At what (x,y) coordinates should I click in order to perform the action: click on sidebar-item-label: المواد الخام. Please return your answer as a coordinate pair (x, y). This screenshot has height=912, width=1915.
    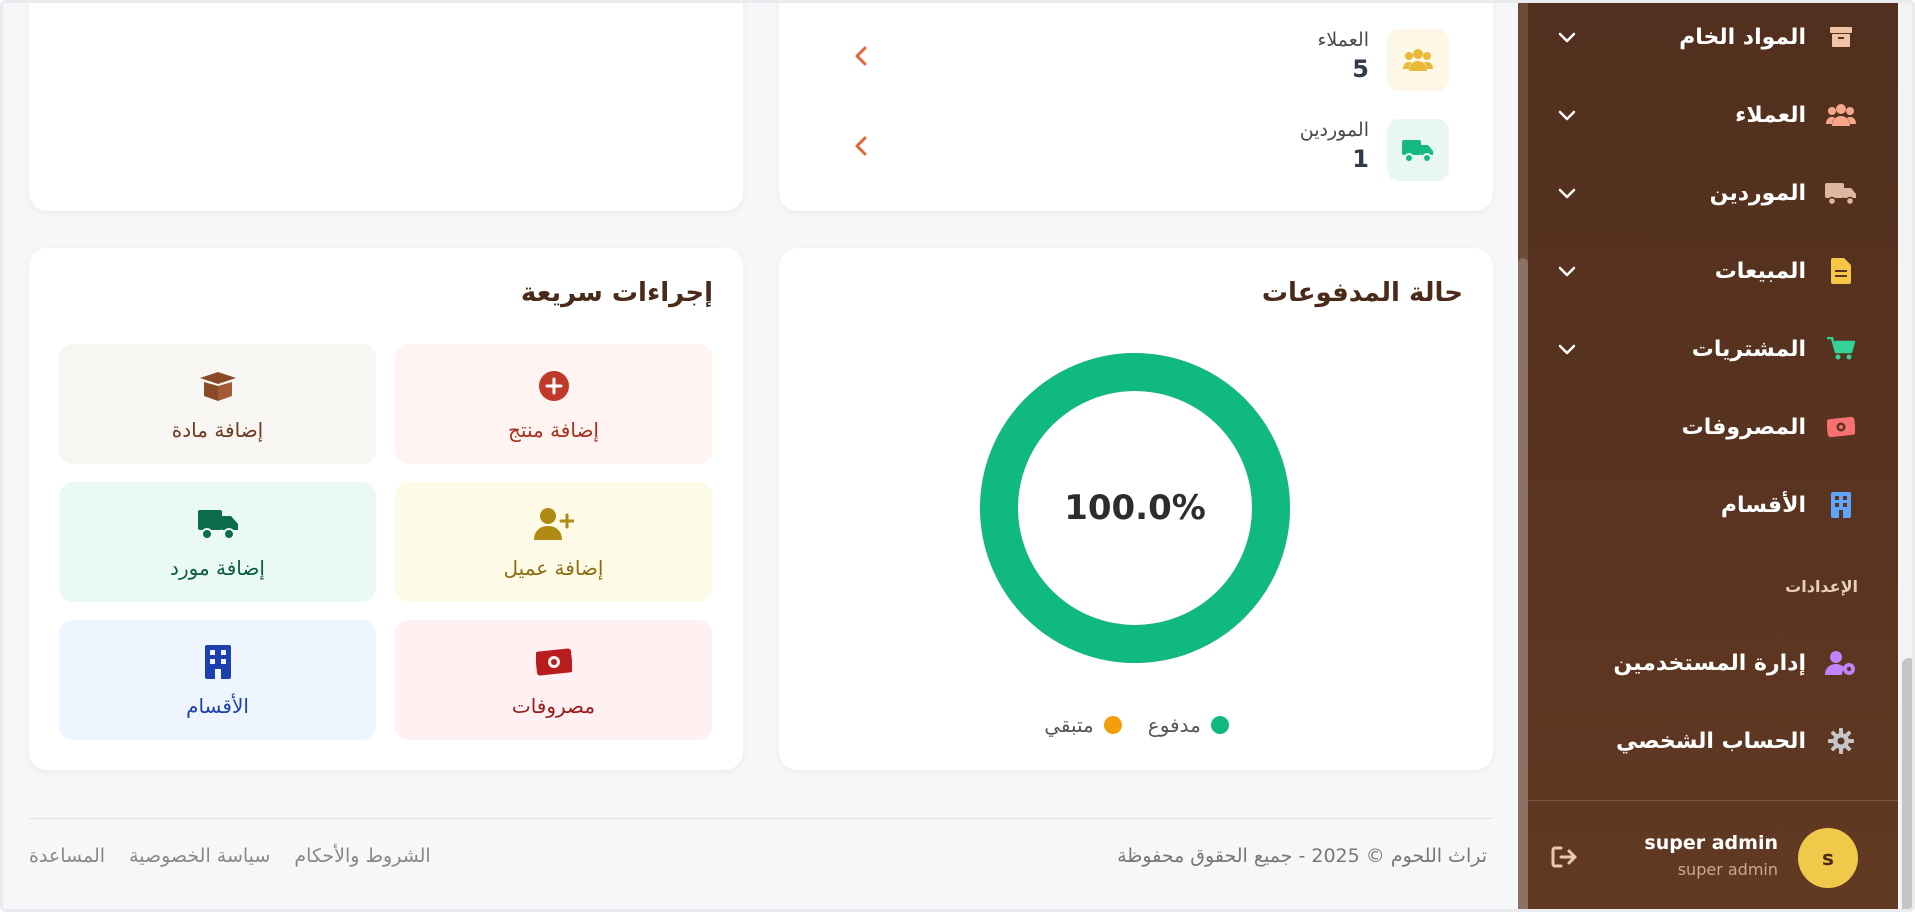
    Looking at the image, I should click on (1742, 37).